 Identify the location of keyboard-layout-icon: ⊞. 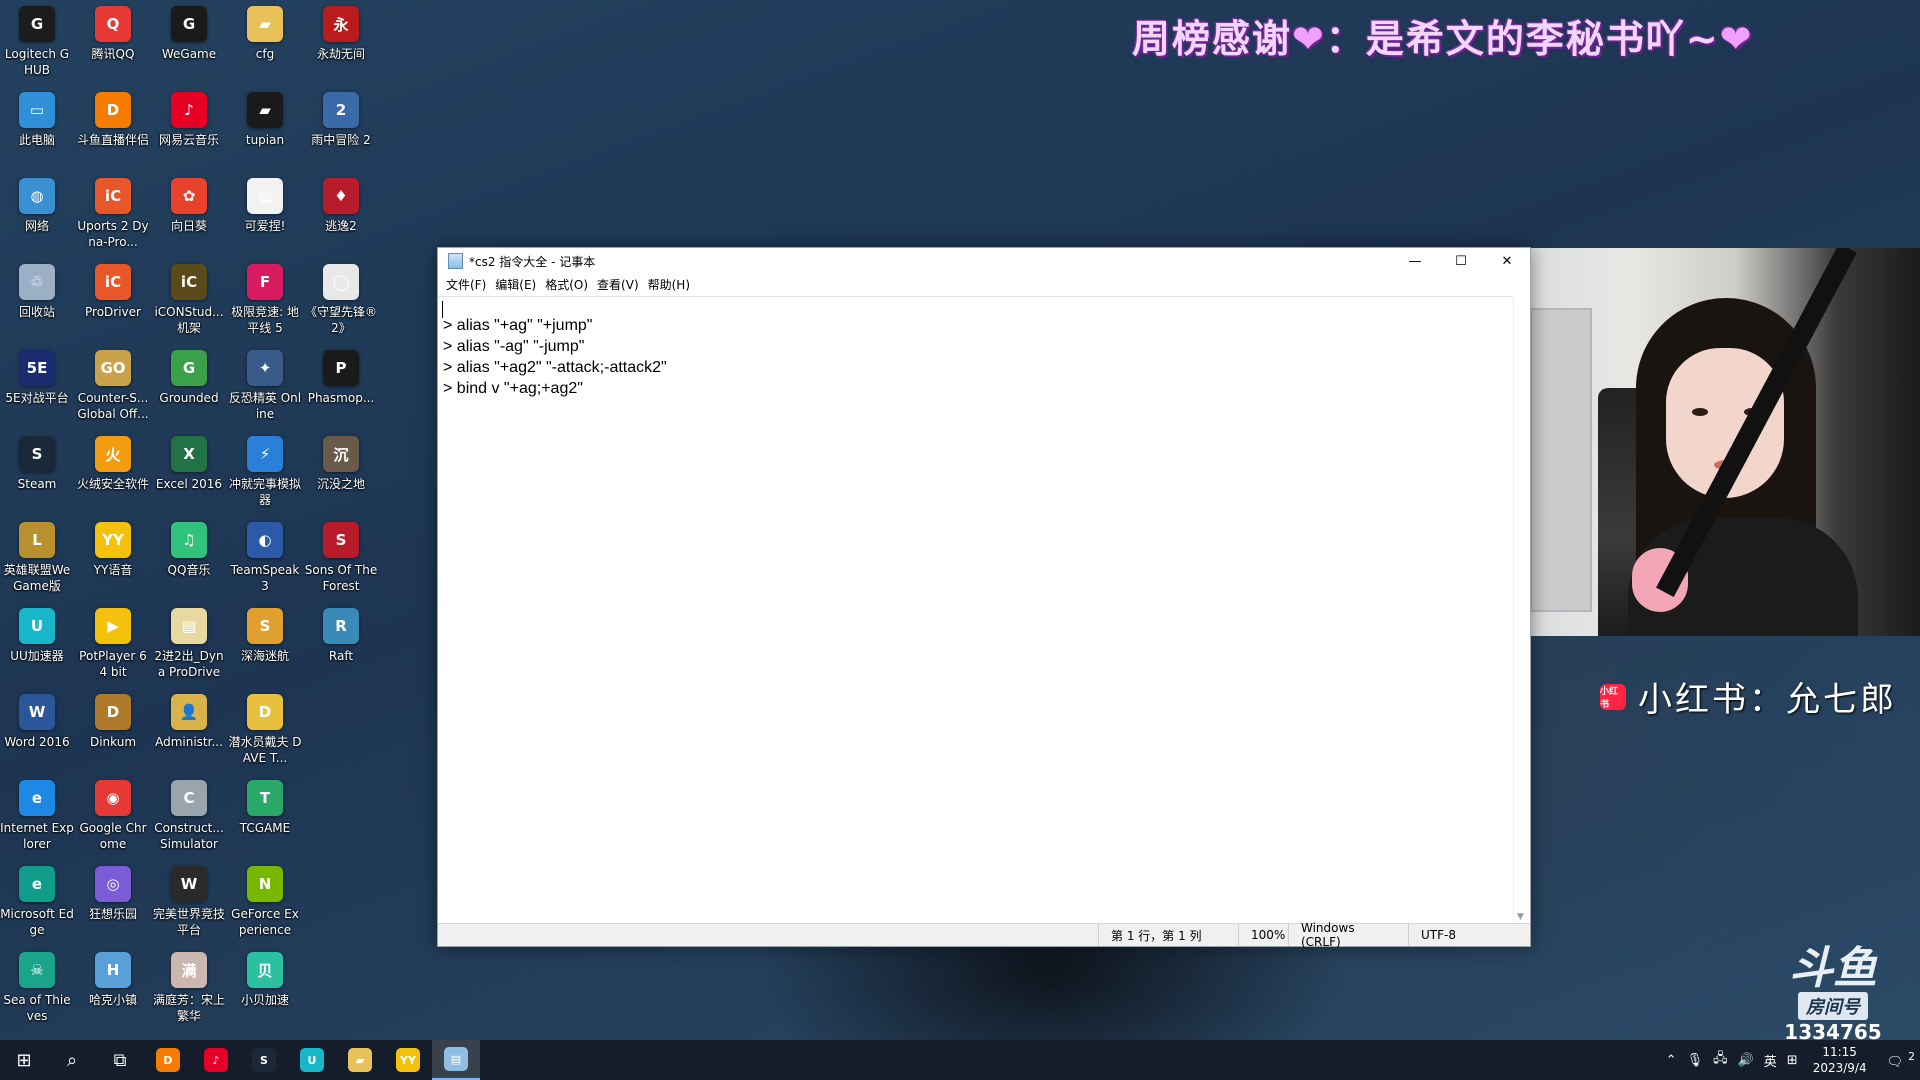
(1792, 1060).